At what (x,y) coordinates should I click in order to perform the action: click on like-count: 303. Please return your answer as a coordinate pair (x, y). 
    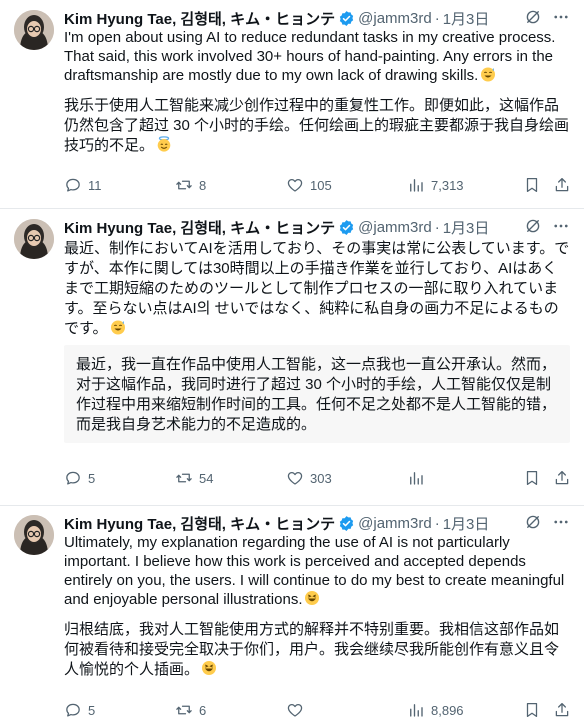
    Looking at the image, I should click on (321, 478).